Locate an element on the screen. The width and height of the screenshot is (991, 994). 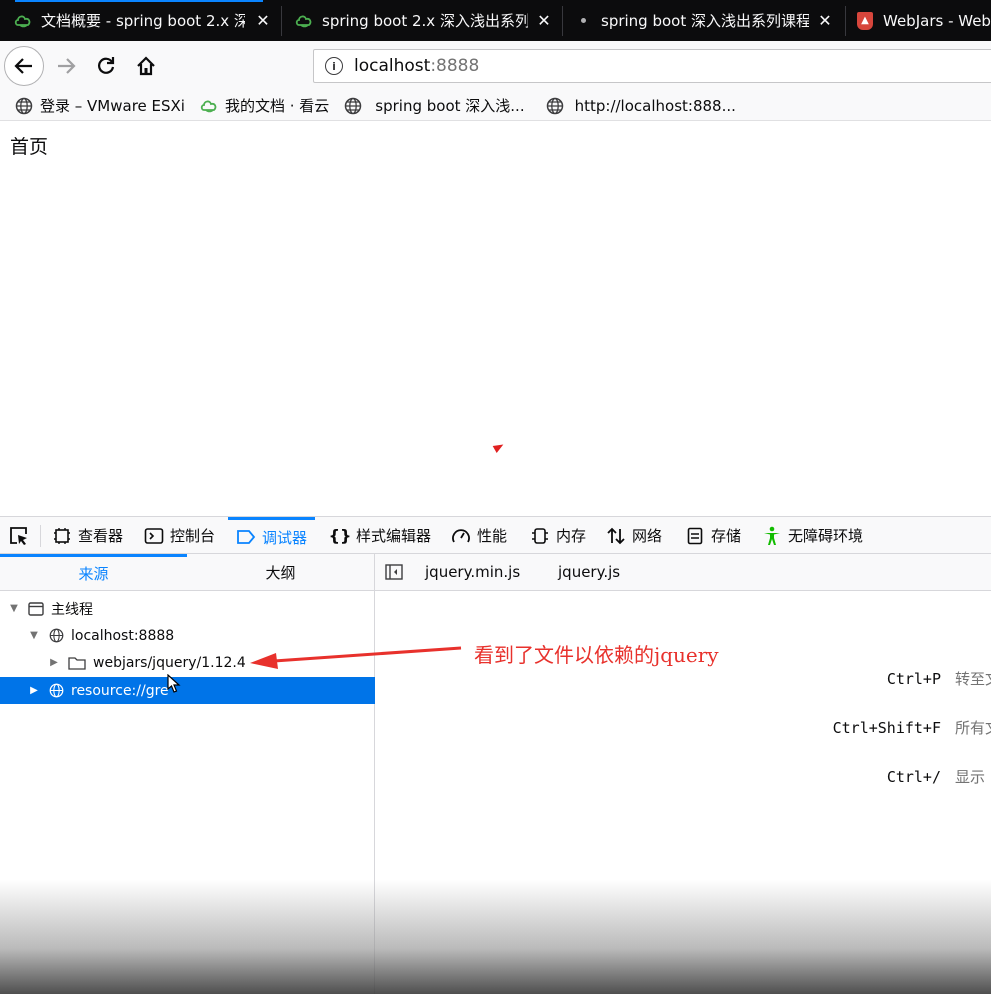
tree-item-main-thread: ▼ 主线程 is located at coordinates (191, 608).